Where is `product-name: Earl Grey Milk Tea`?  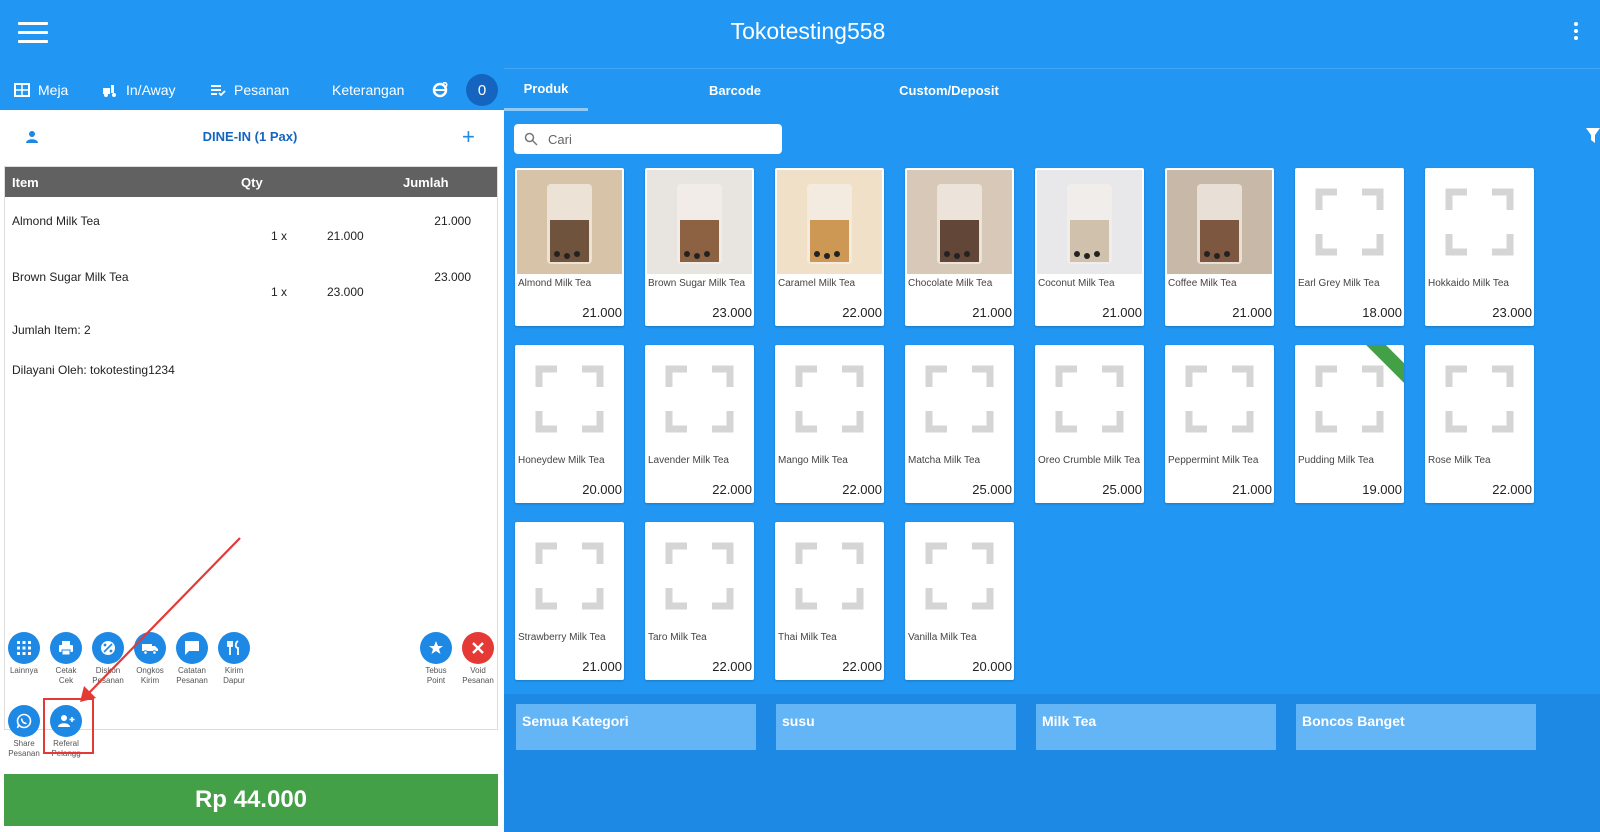
product-name: Earl Grey Milk Tea is located at coordinates (1339, 283).